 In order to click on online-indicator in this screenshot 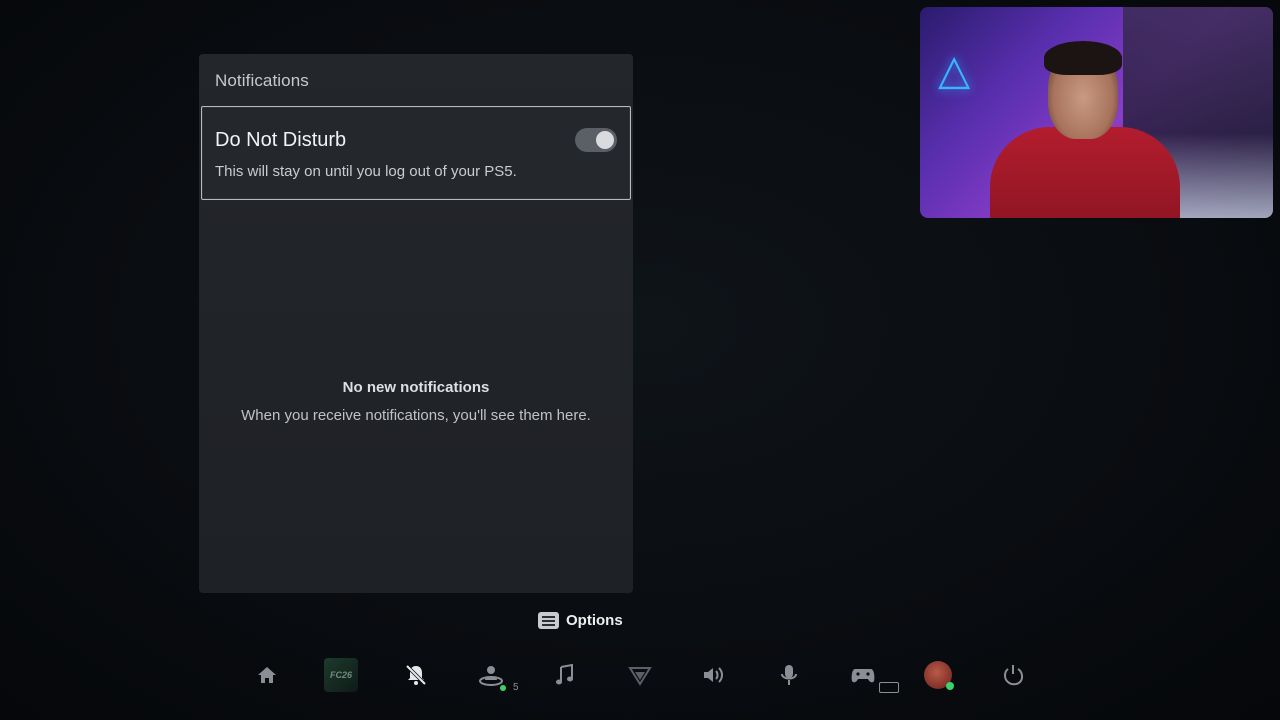, I will do `click(503, 688)`.